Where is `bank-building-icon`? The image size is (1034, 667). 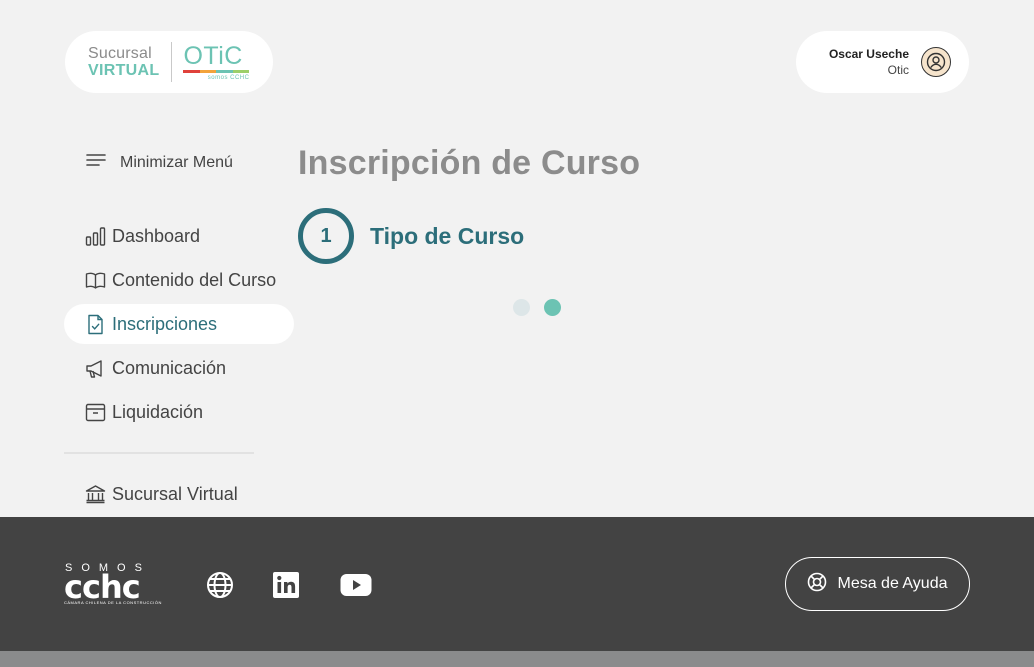
bank-building-icon is located at coordinates (95, 494).